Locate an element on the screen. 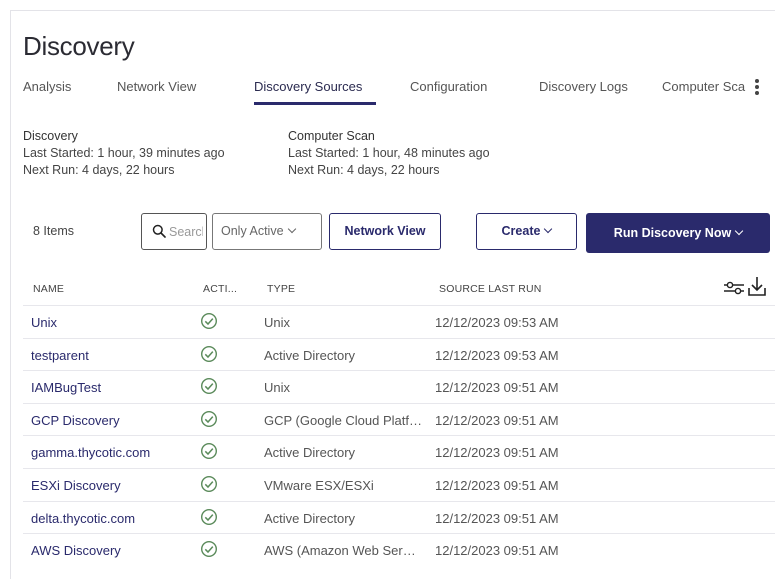  create-button: Create is located at coordinates (526, 231).